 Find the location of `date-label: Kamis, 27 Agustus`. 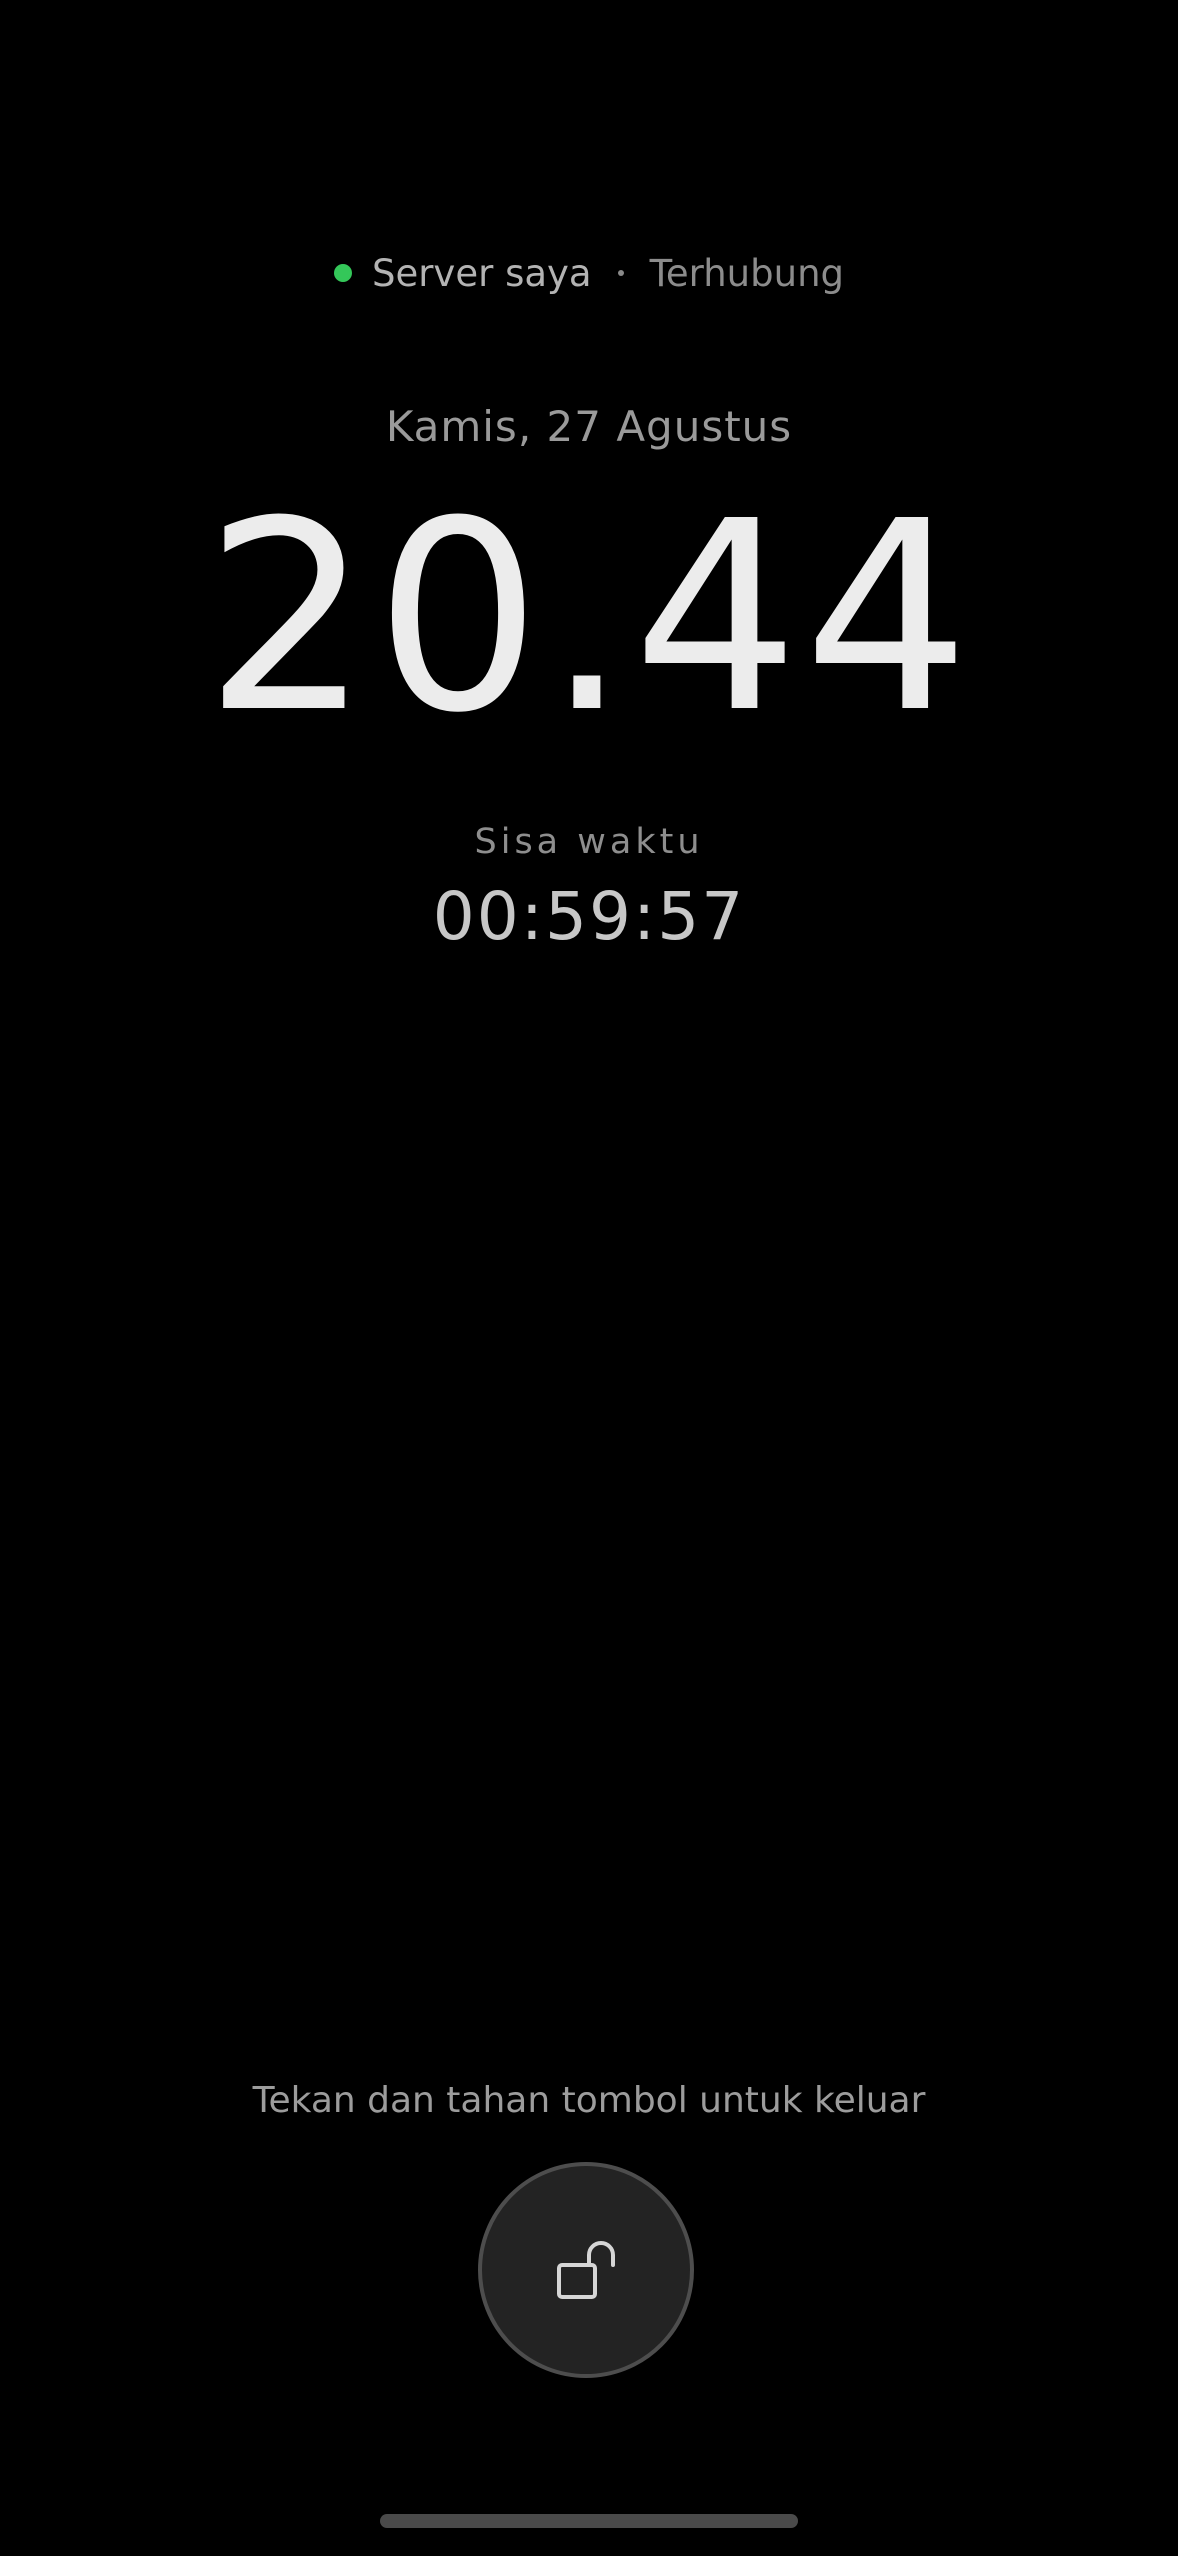

date-label: Kamis, 27 Agustus is located at coordinates (589, 426).